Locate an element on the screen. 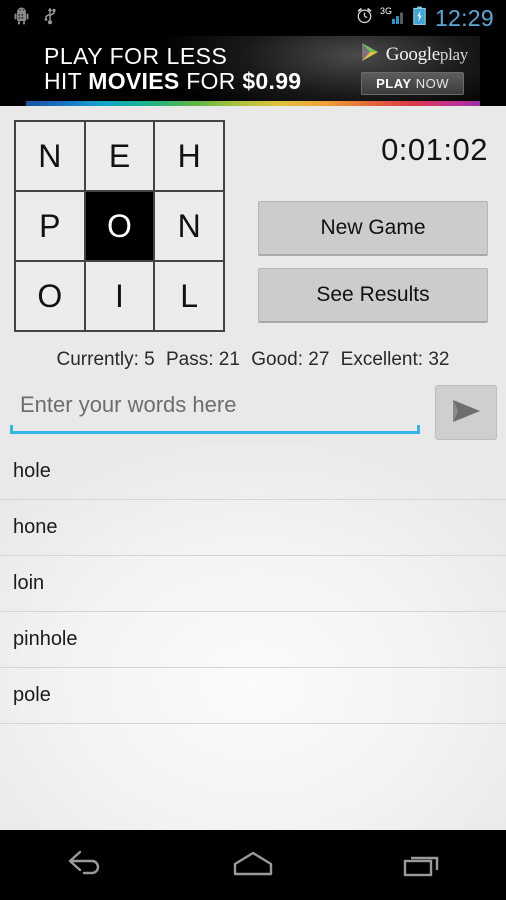 The image size is (506, 900). ad-hit-text: HIT is located at coordinates (66, 81).